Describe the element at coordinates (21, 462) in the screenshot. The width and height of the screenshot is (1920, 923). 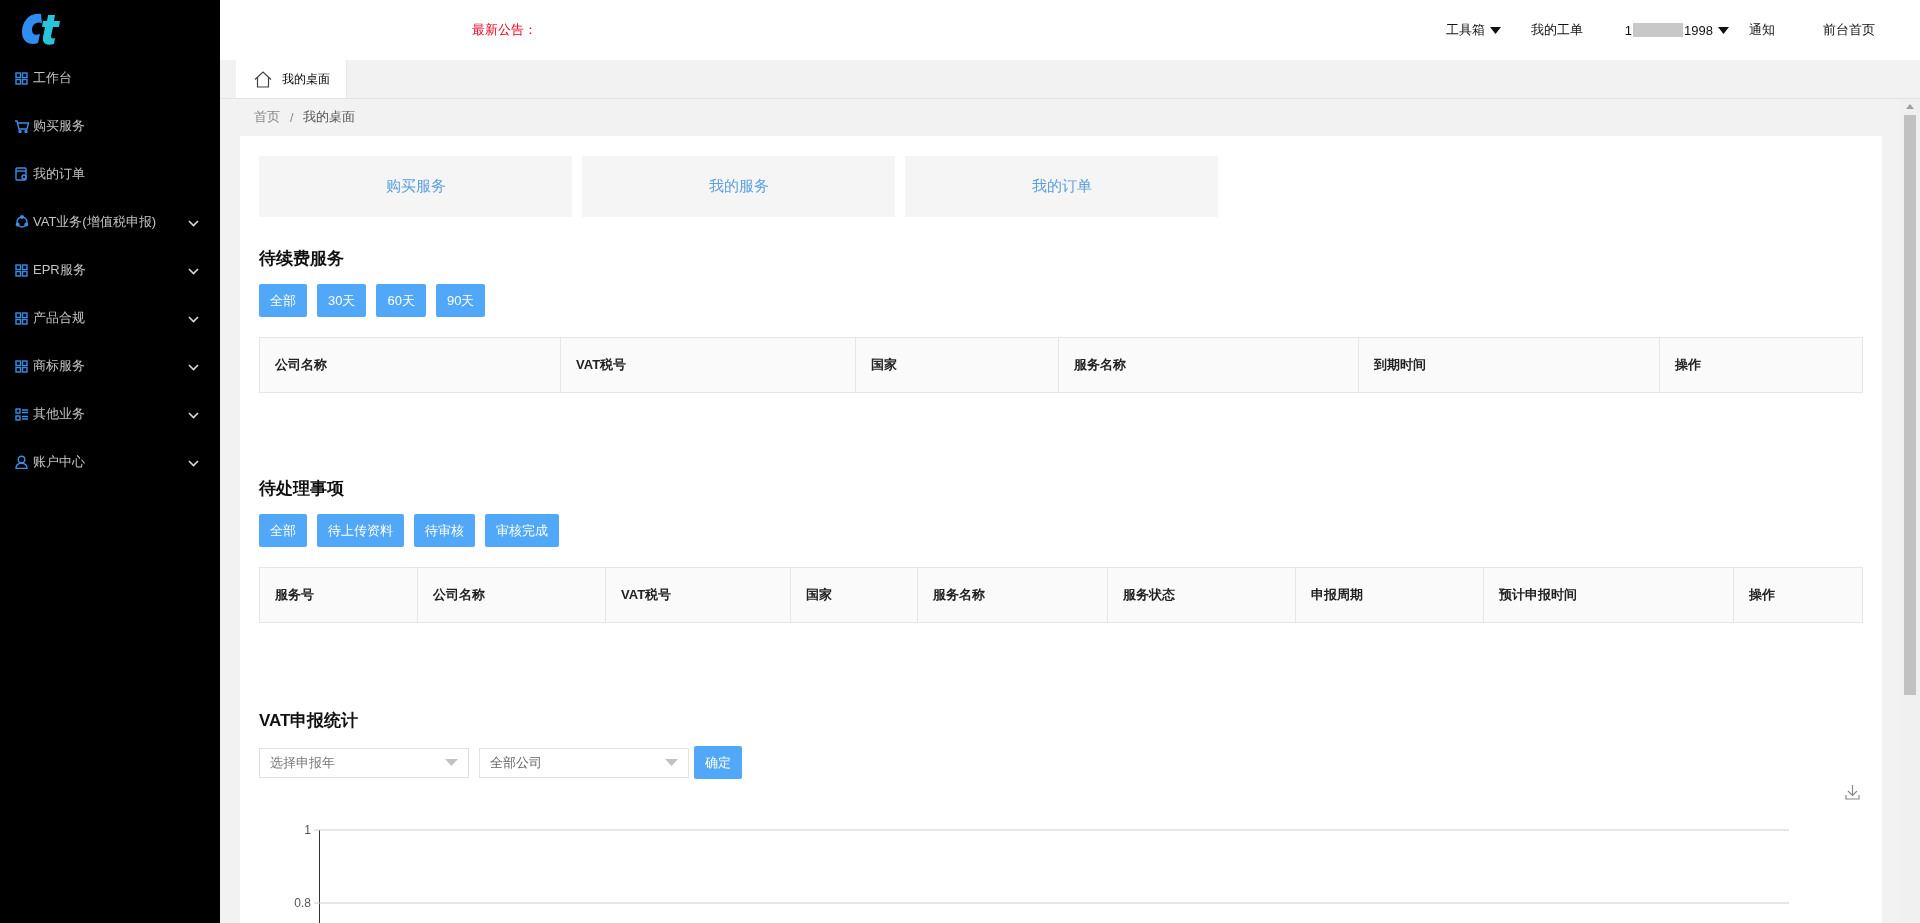
I see `user-icon` at that location.